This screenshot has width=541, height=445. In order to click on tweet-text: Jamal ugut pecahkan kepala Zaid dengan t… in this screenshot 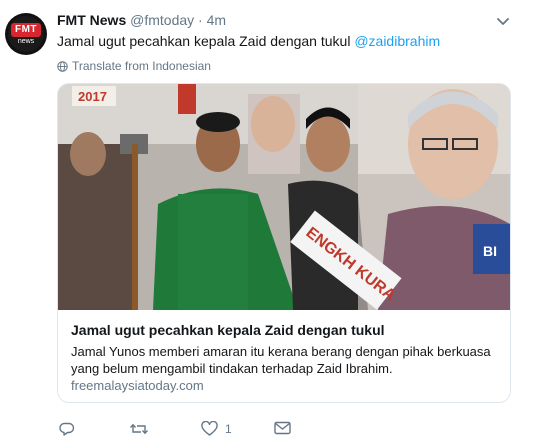, I will do `click(248, 41)`.